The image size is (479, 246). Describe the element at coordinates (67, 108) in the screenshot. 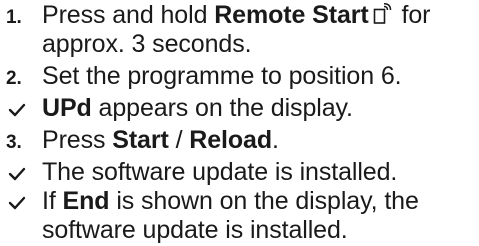

I see `upd-label: UPd` at that location.